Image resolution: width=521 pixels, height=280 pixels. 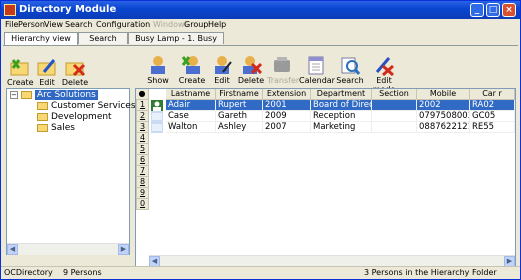 I want to click on create-person-button: Create, so click(x=192, y=69).